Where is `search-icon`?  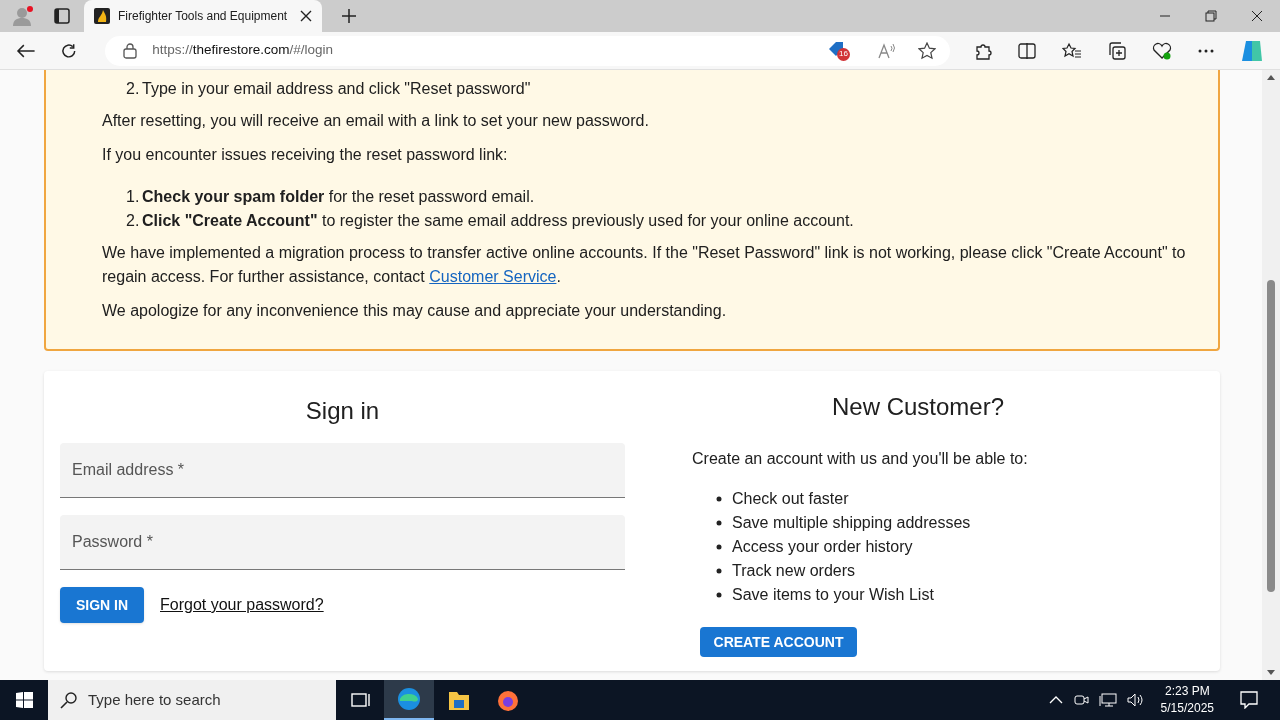
search-icon is located at coordinates (69, 700).